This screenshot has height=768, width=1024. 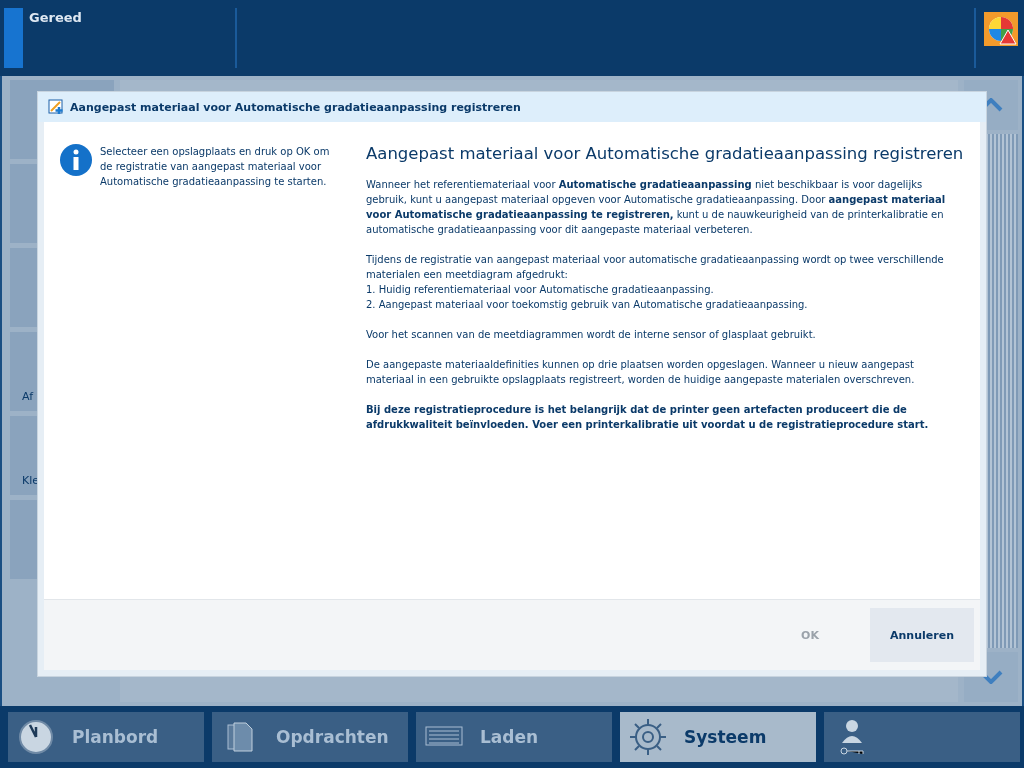 What do you see at coordinates (540, 290) in the screenshot?
I see `text-line: 1. Huidig referentiemateriaal voor Automatische gradatieaanpassing.` at bounding box center [540, 290].